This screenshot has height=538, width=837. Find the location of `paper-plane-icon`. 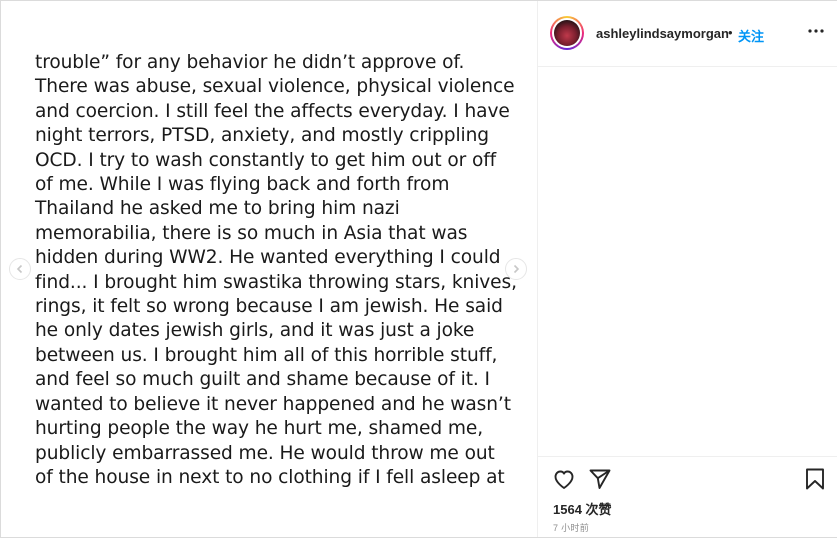

paper-plane-icon is located at coordinates (600, 479).